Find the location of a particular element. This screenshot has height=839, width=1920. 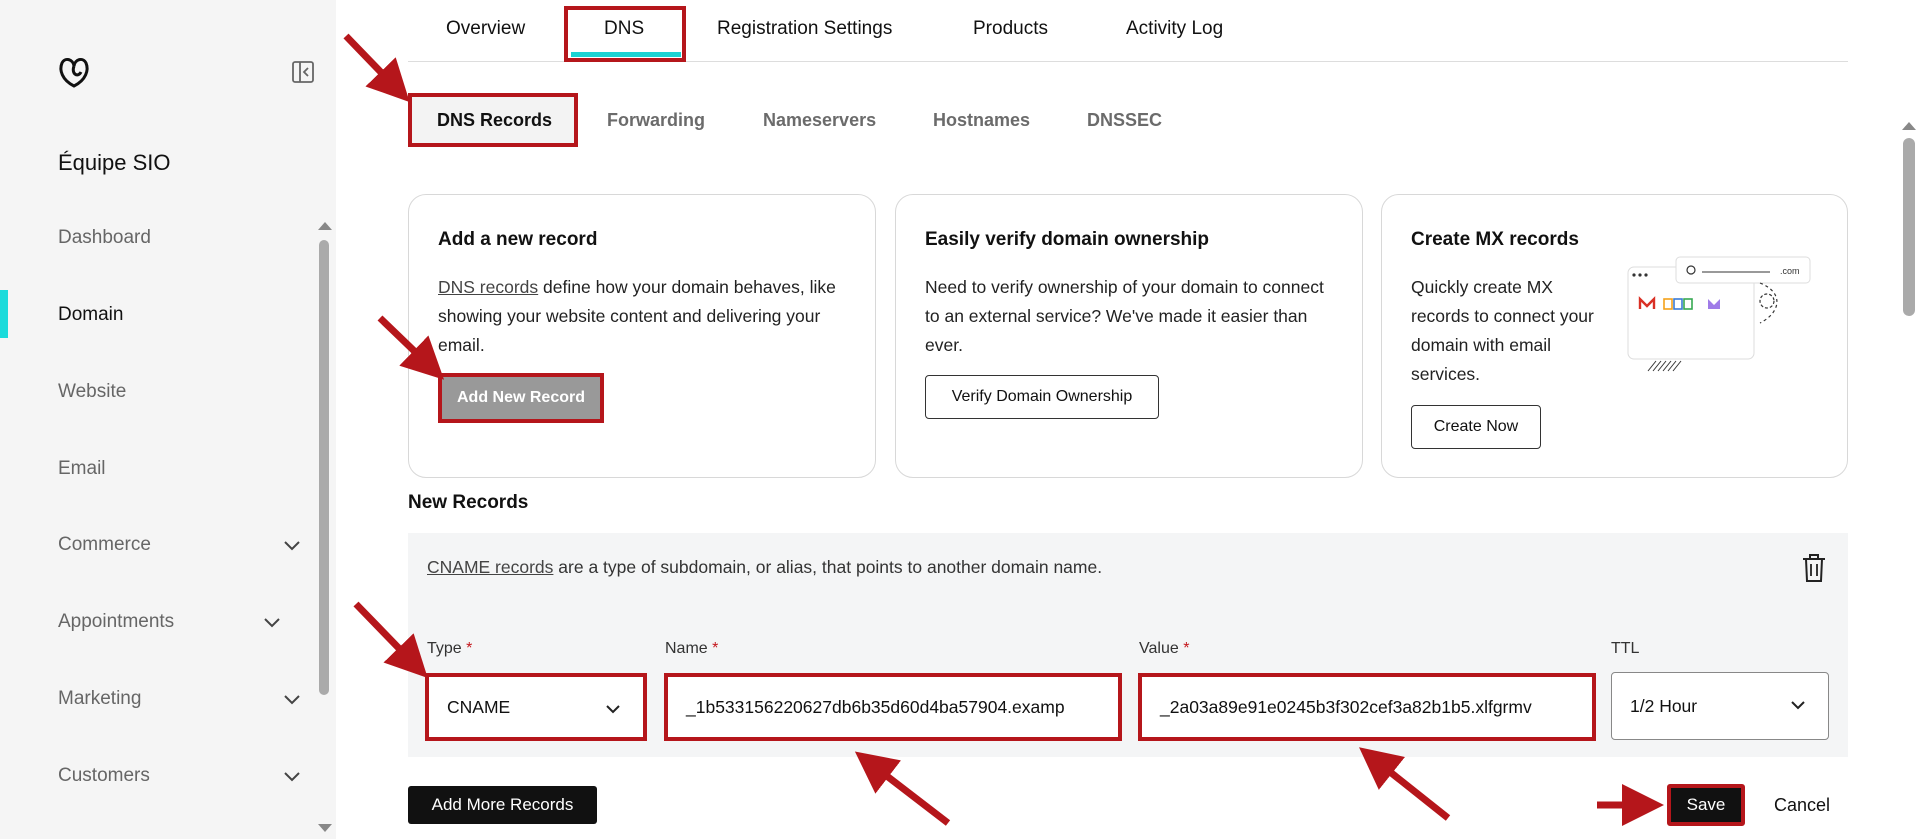

tab-activity-log: Activity Log is located at coordinates (1174, 29).